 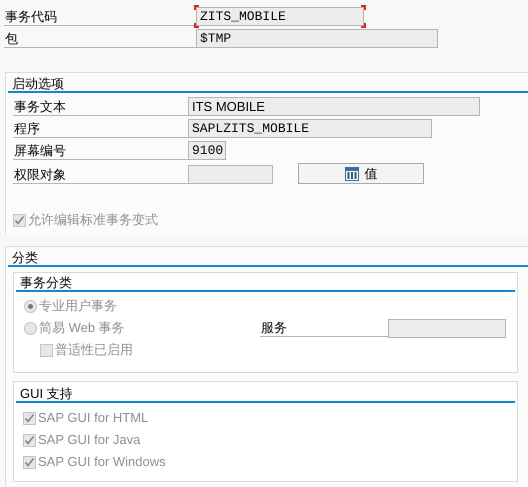 What do you see at coordinates (310, 128) in the screenshot?
I see `input-field: SAPLZITS_MOBILE` at bounding box center [310, 128].